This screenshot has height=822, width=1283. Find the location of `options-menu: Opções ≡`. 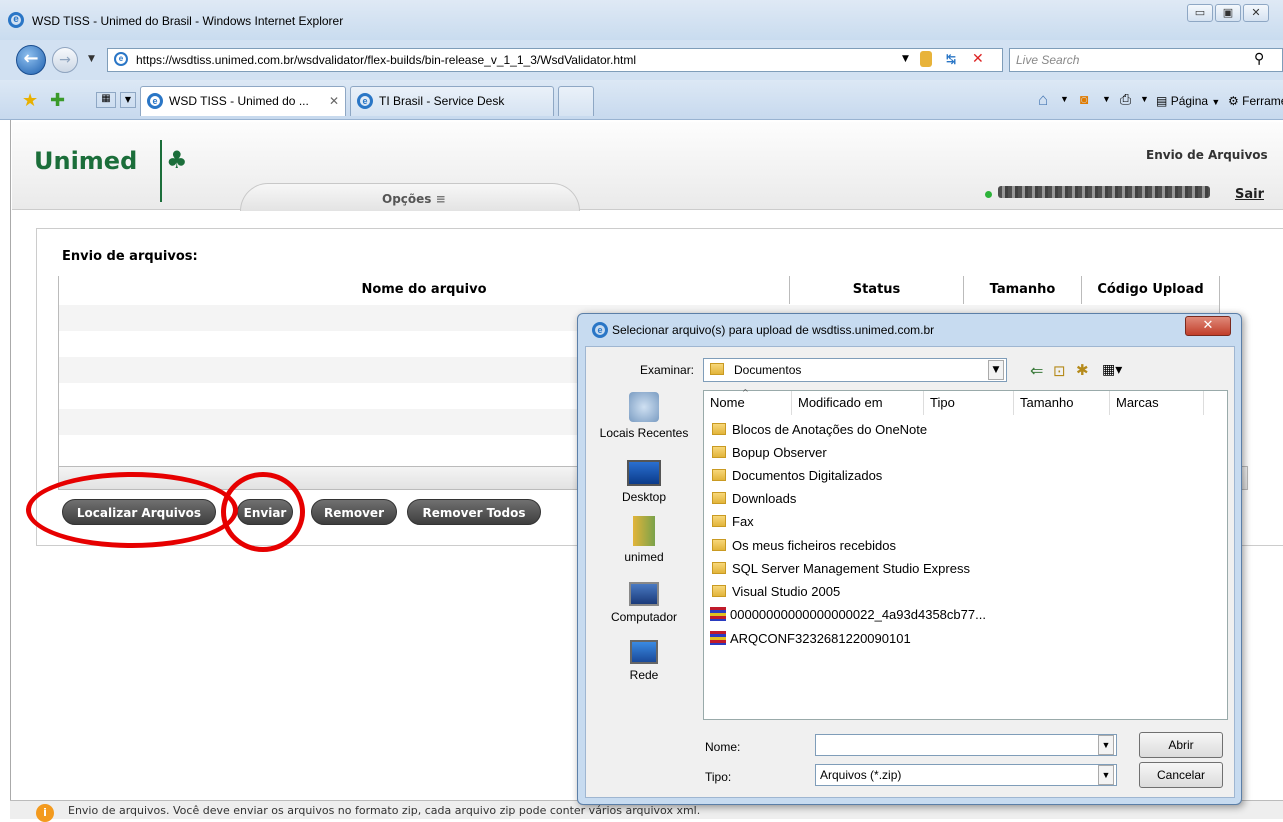

options-menu: Opções ≡ is located at coordinates (414, 199).